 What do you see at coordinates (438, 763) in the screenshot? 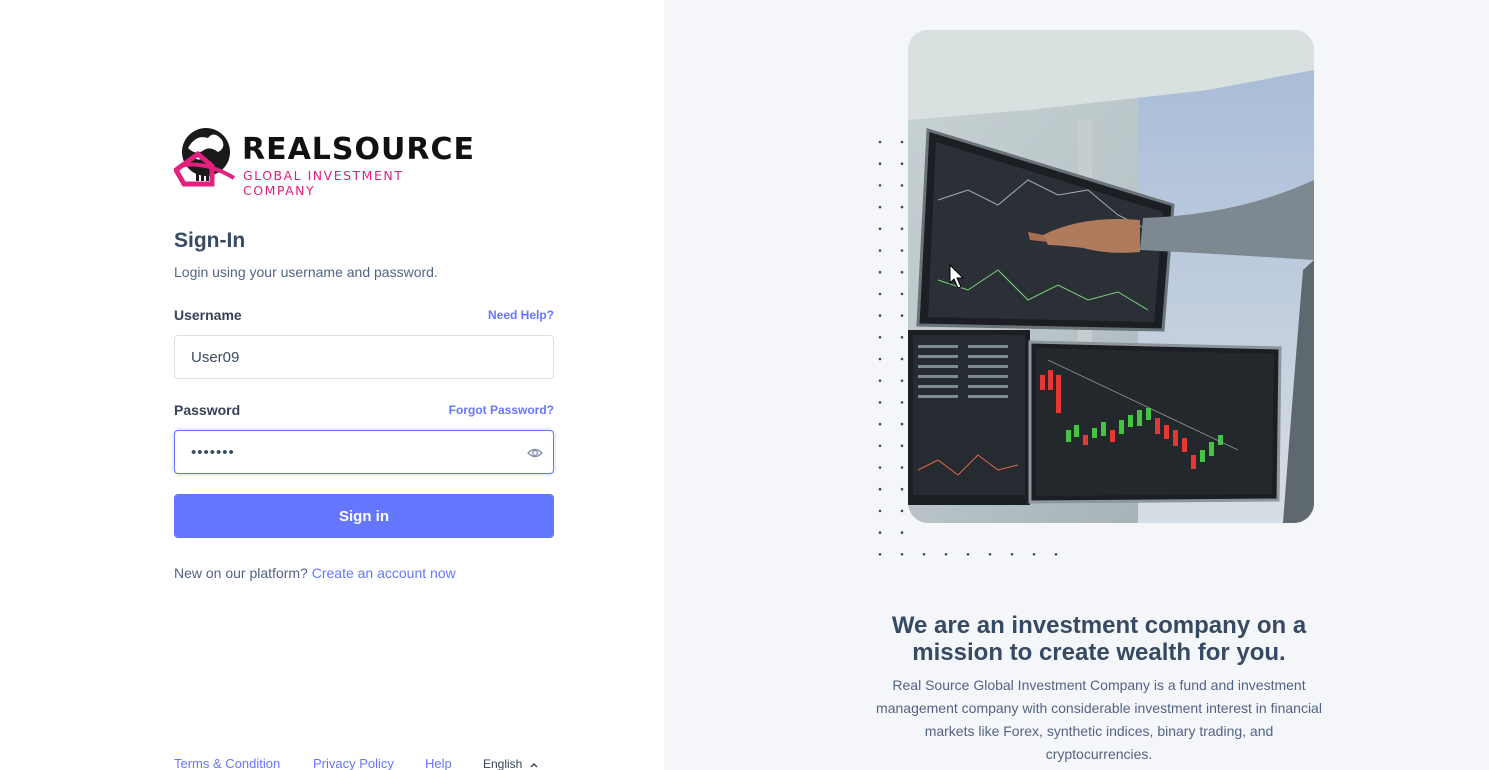
I see `help-link: Help` at bounding box center [438, 763].